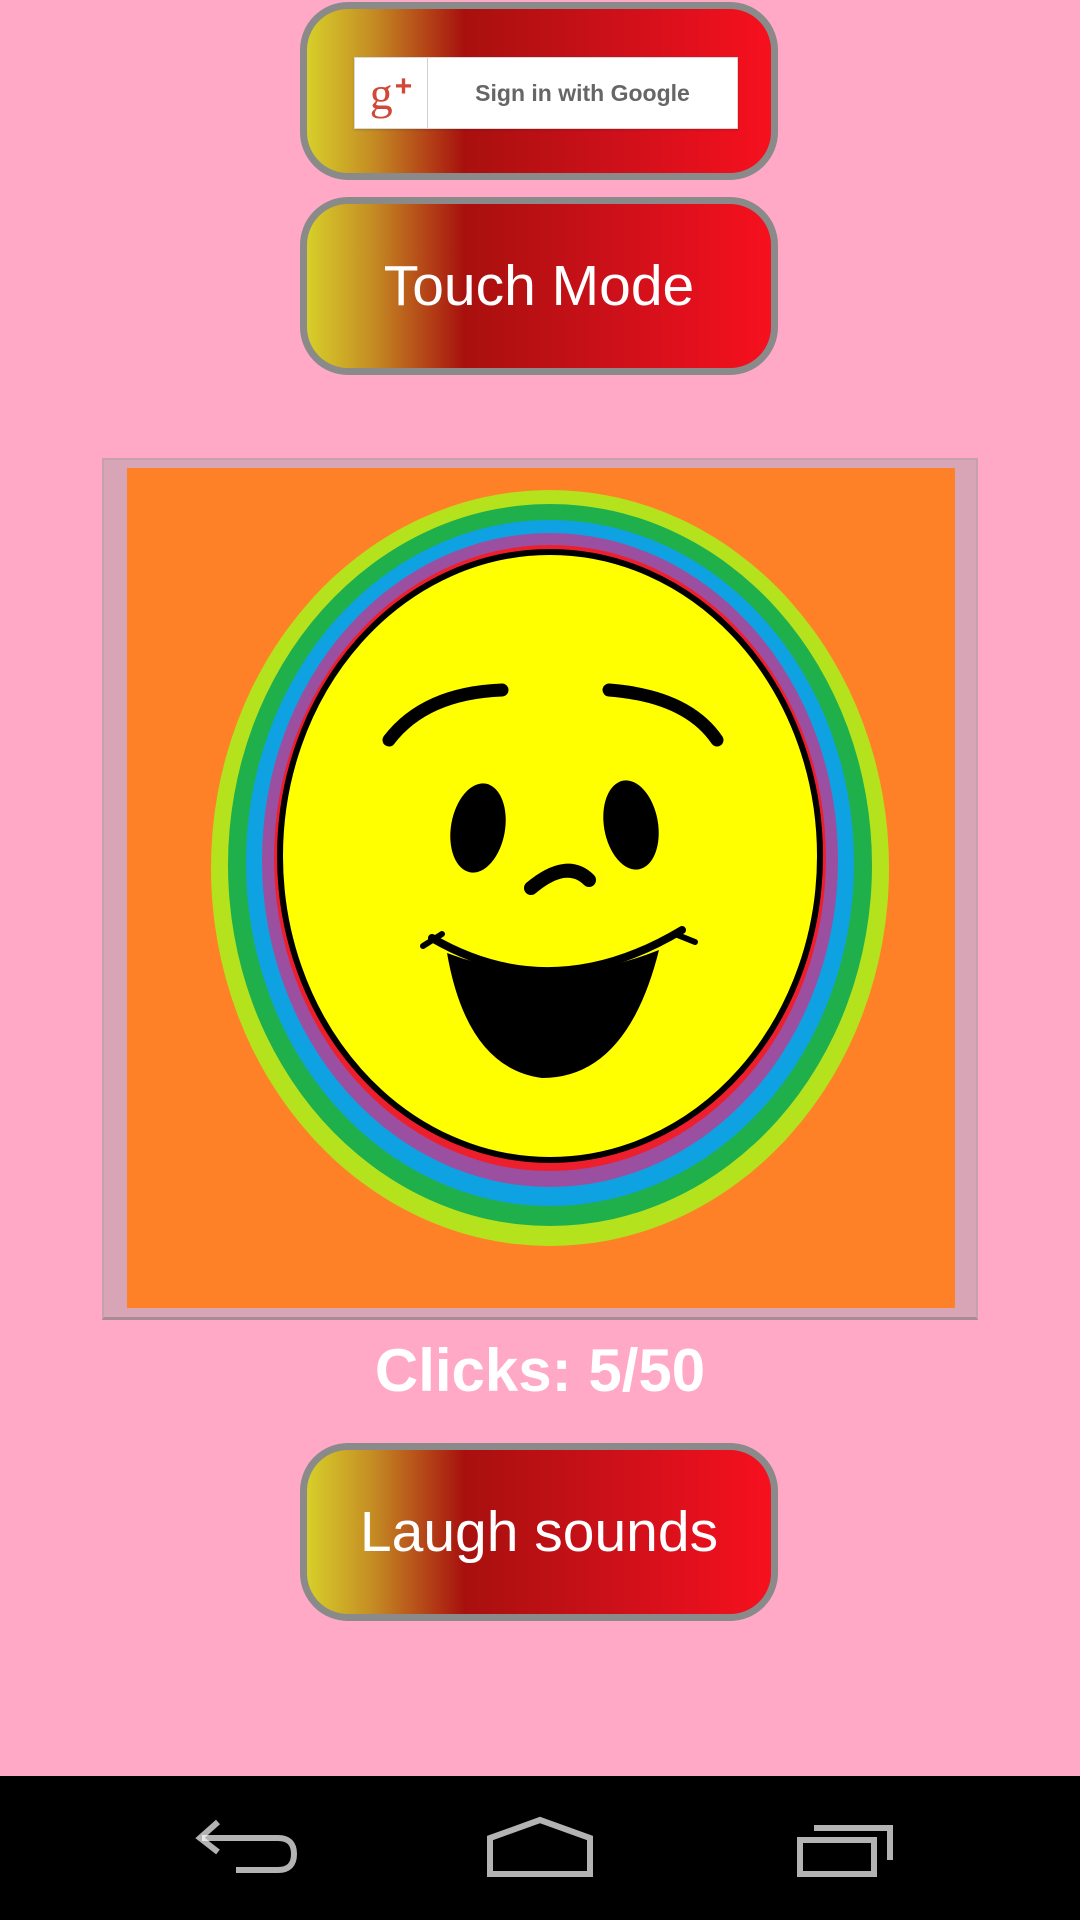 The image size is (1080, 1920). Describe the element at coordinates (844, 1848) in the screenshot. I see `recents-icon` at that location.